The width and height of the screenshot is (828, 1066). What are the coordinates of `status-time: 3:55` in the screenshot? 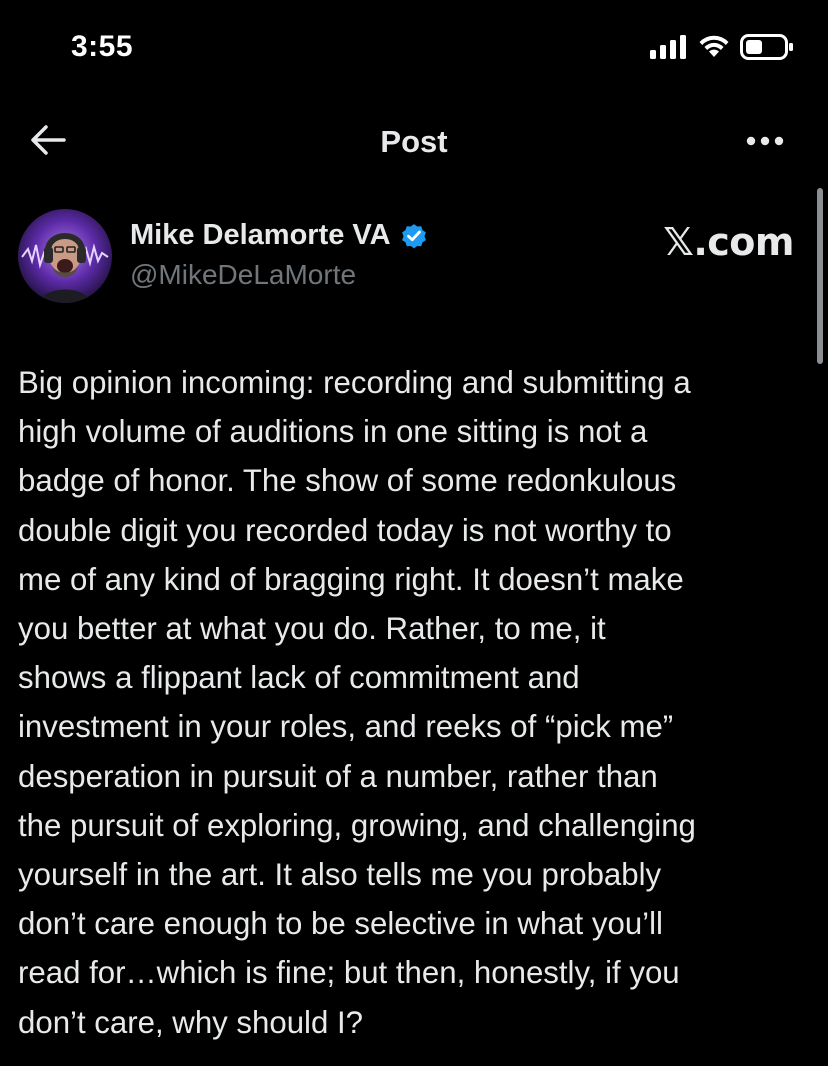 It's located at (102, 46).